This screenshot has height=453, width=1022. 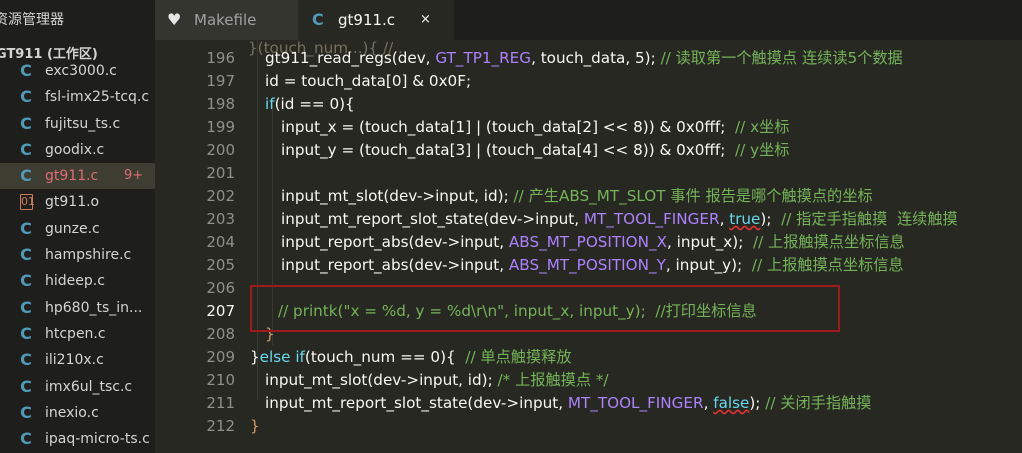 What do you see at coordinates (220, 173) in the screenshot?
I see `line-number: 201` at bounding box center [220, 173].